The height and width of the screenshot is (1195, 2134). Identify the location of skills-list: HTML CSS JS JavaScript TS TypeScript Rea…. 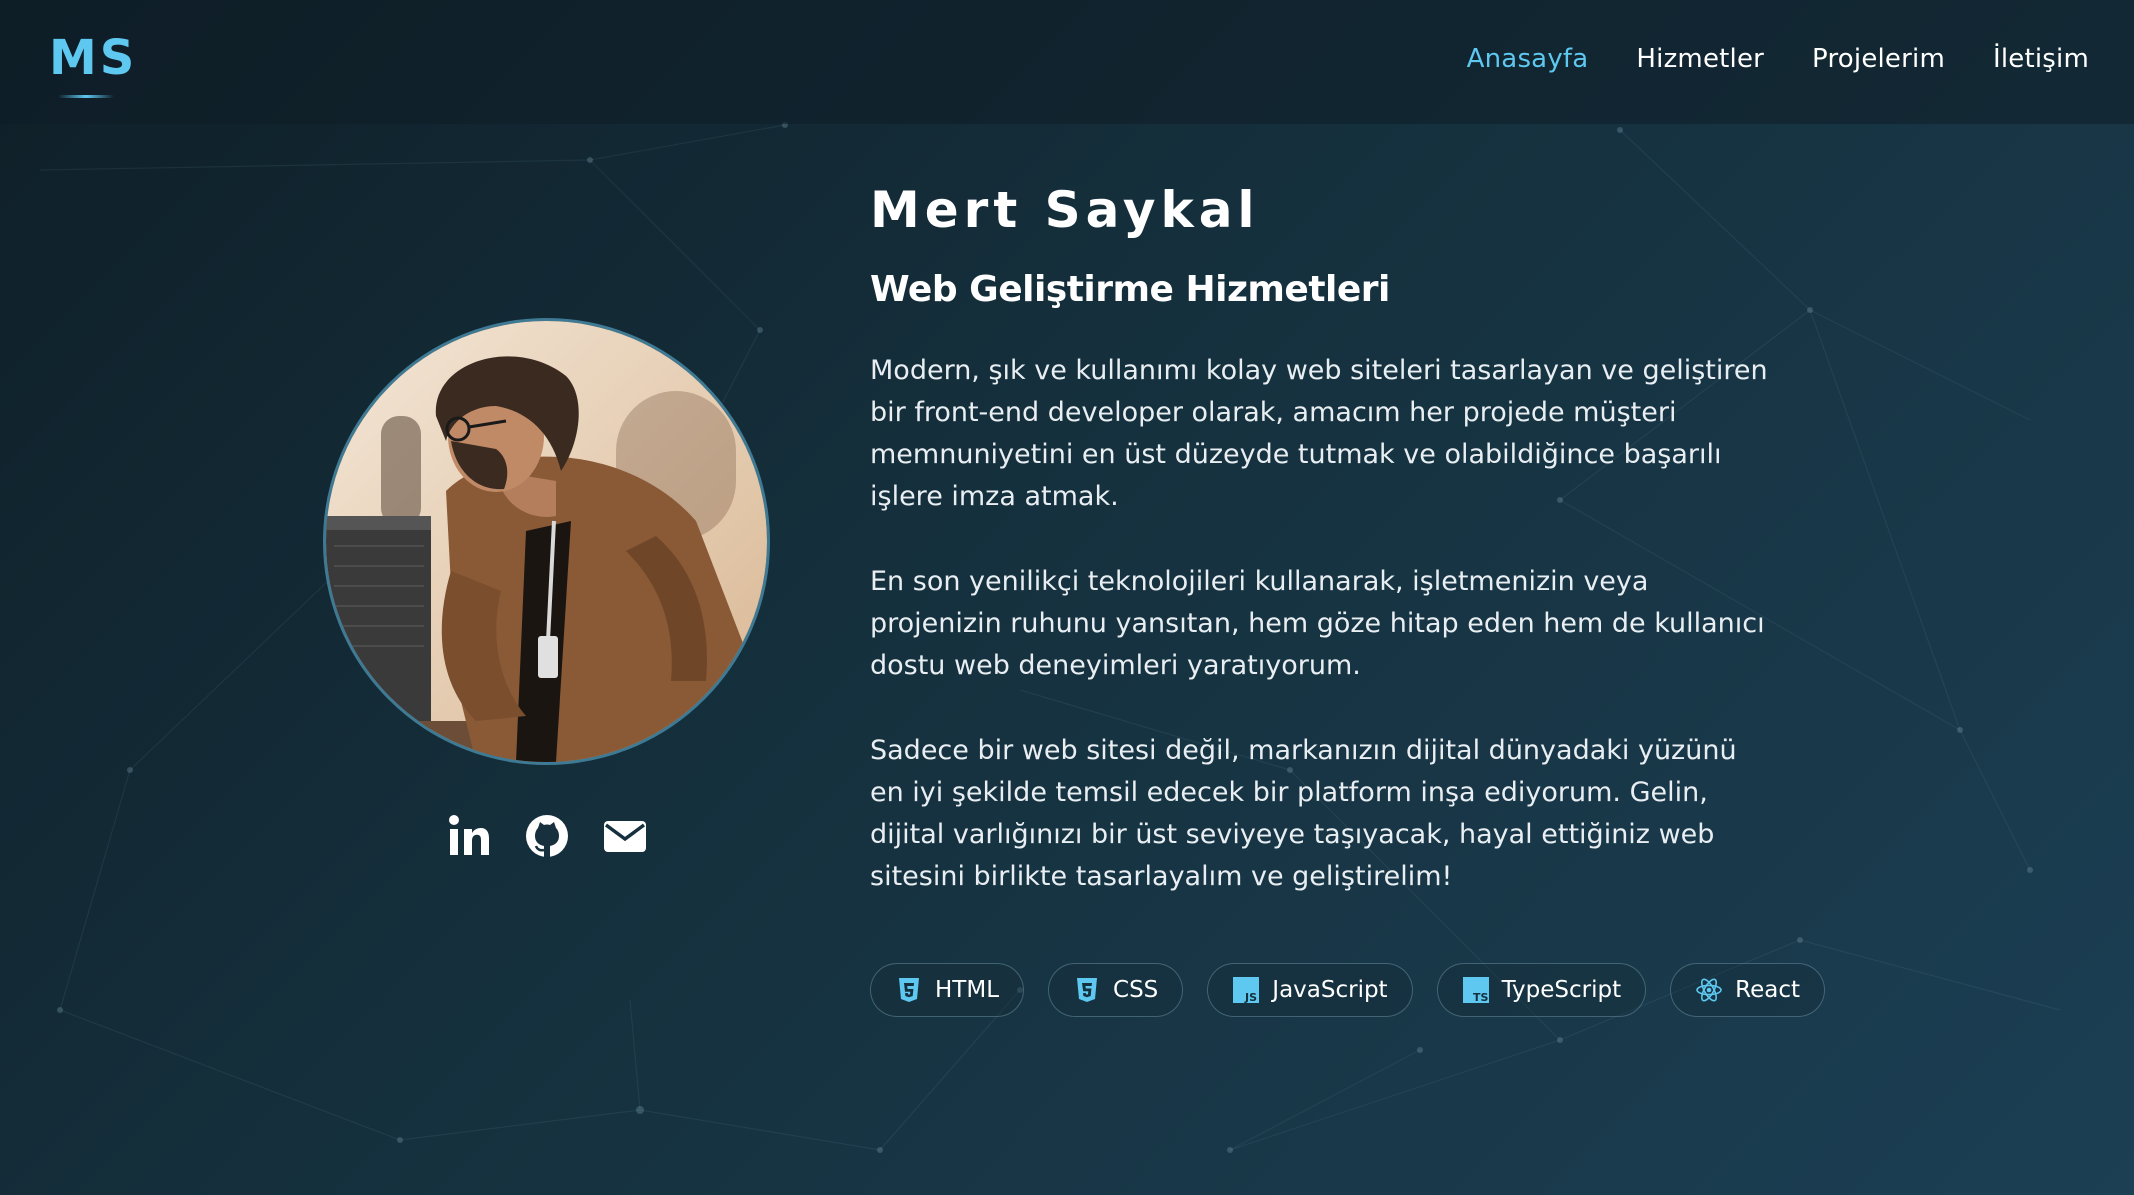
(1347, 990).